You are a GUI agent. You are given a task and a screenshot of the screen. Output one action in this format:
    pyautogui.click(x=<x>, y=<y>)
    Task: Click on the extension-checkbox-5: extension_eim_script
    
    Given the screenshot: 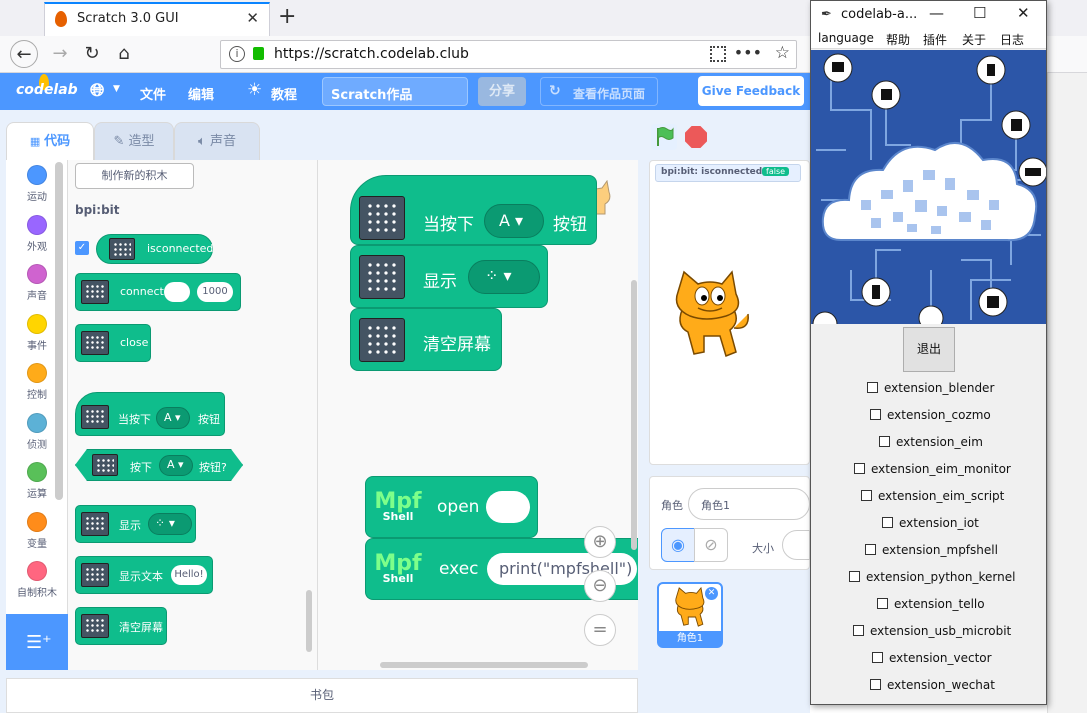 What is the action you would take?
    pyautogui.click(x=932, y=498)
    